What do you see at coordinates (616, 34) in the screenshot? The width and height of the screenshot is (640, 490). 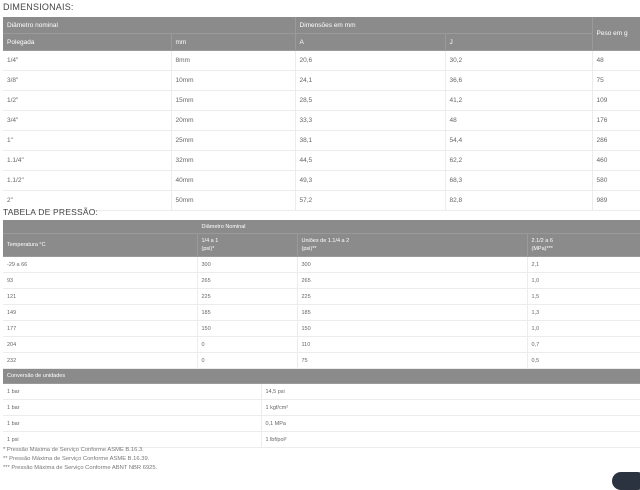 I see `header-weight: Peso em g` at bounding box center [616, 34].